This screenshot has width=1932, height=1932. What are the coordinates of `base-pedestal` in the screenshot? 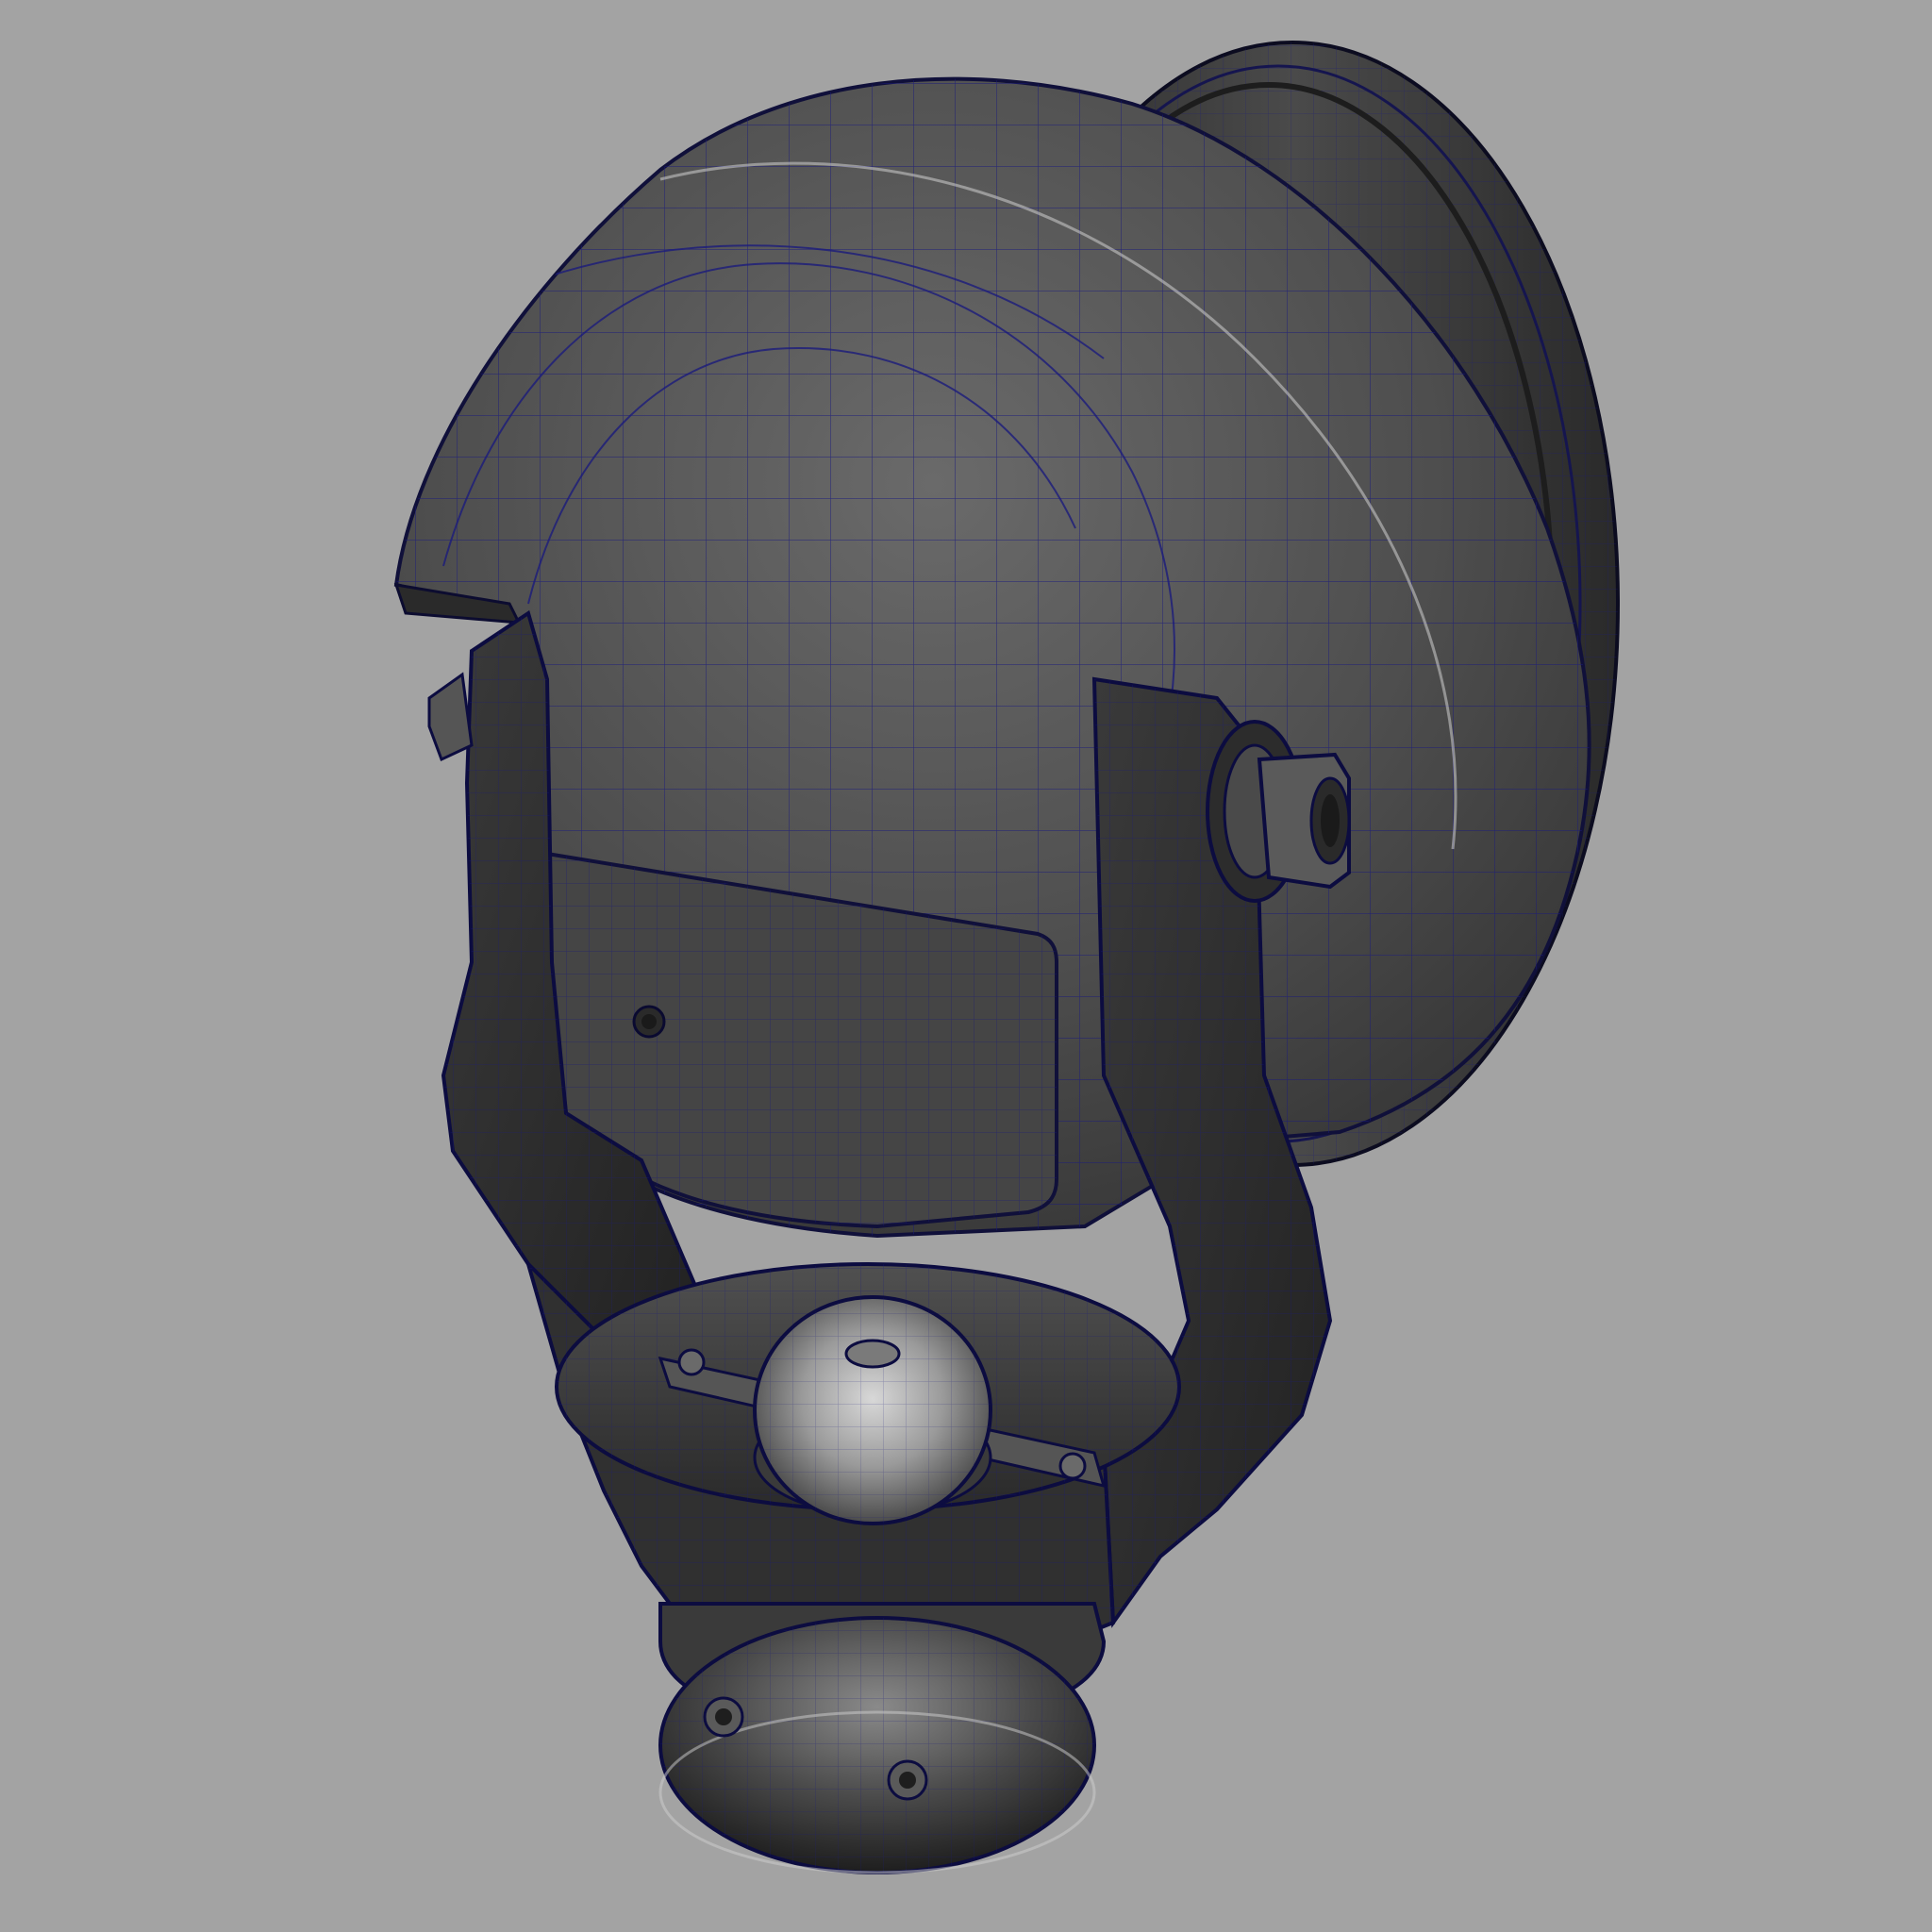 It's located at (882, 1738).